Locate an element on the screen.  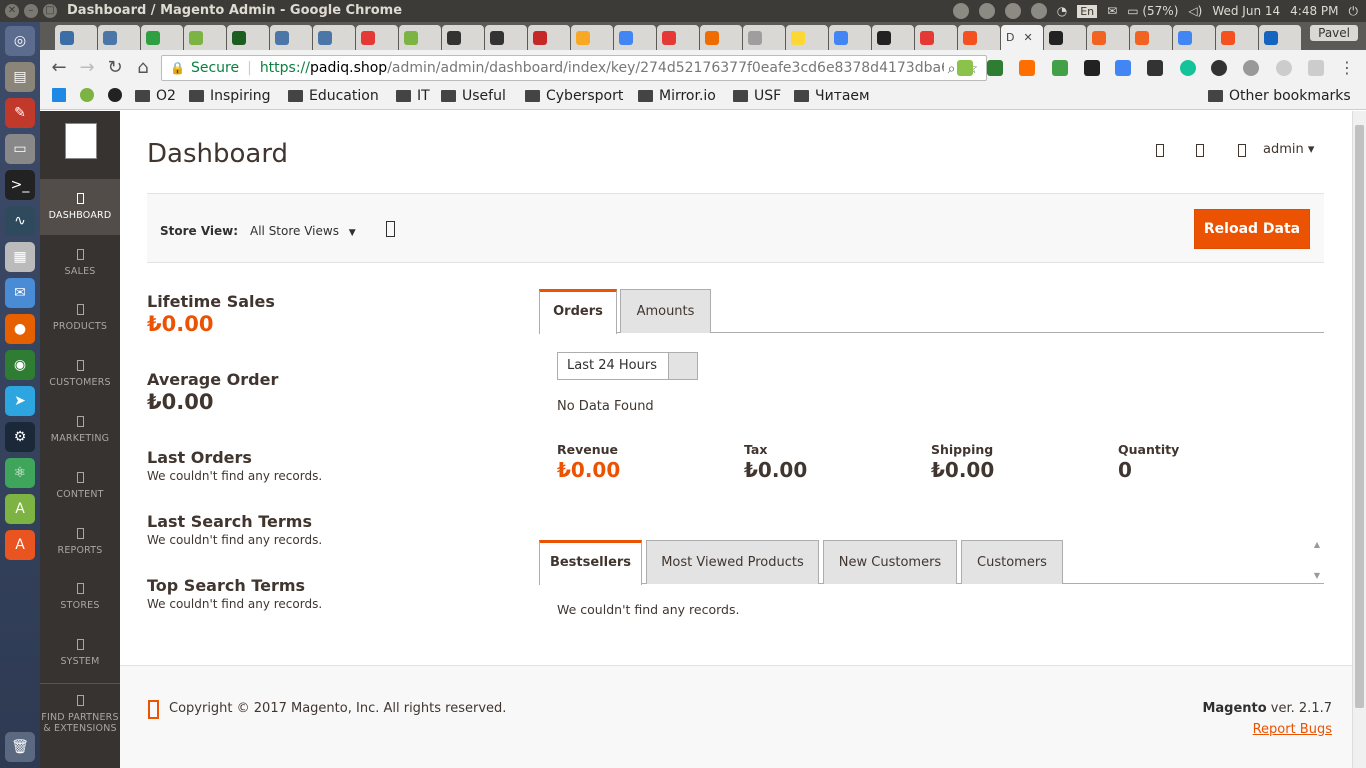
telegram-icon: ➤ is located at coordinates (20, 401).